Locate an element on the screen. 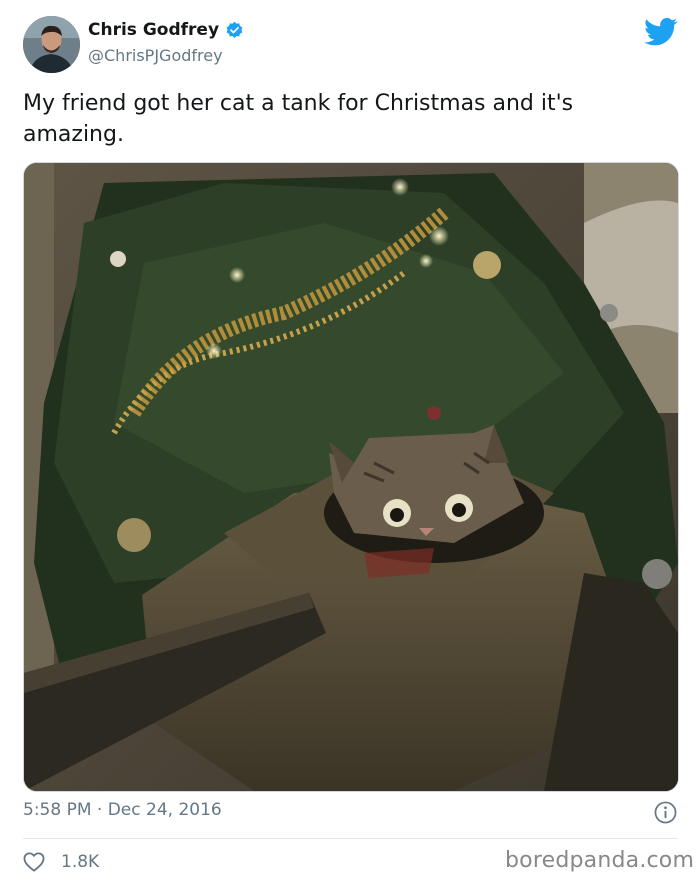 The height and width of the screenshot is (892, 700). info-icon is located at coordinates (665, 812).